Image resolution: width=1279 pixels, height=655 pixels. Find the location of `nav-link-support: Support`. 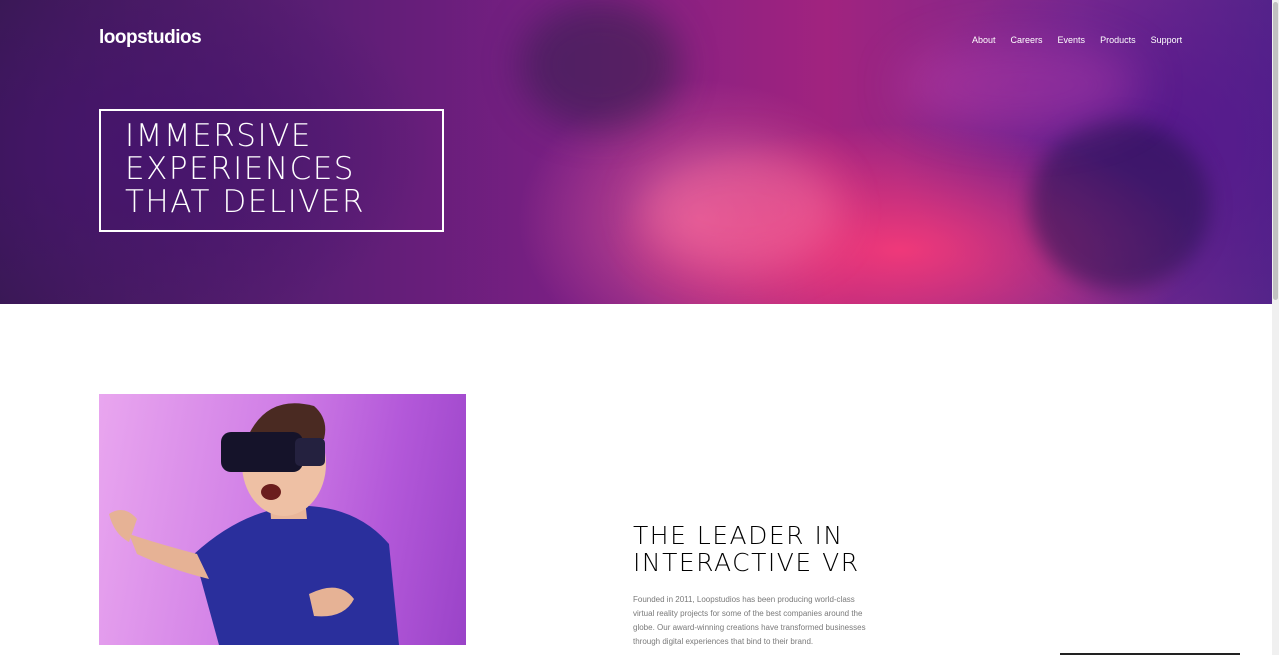

nav-link-support: Support is located at coordinates (1167, 40).